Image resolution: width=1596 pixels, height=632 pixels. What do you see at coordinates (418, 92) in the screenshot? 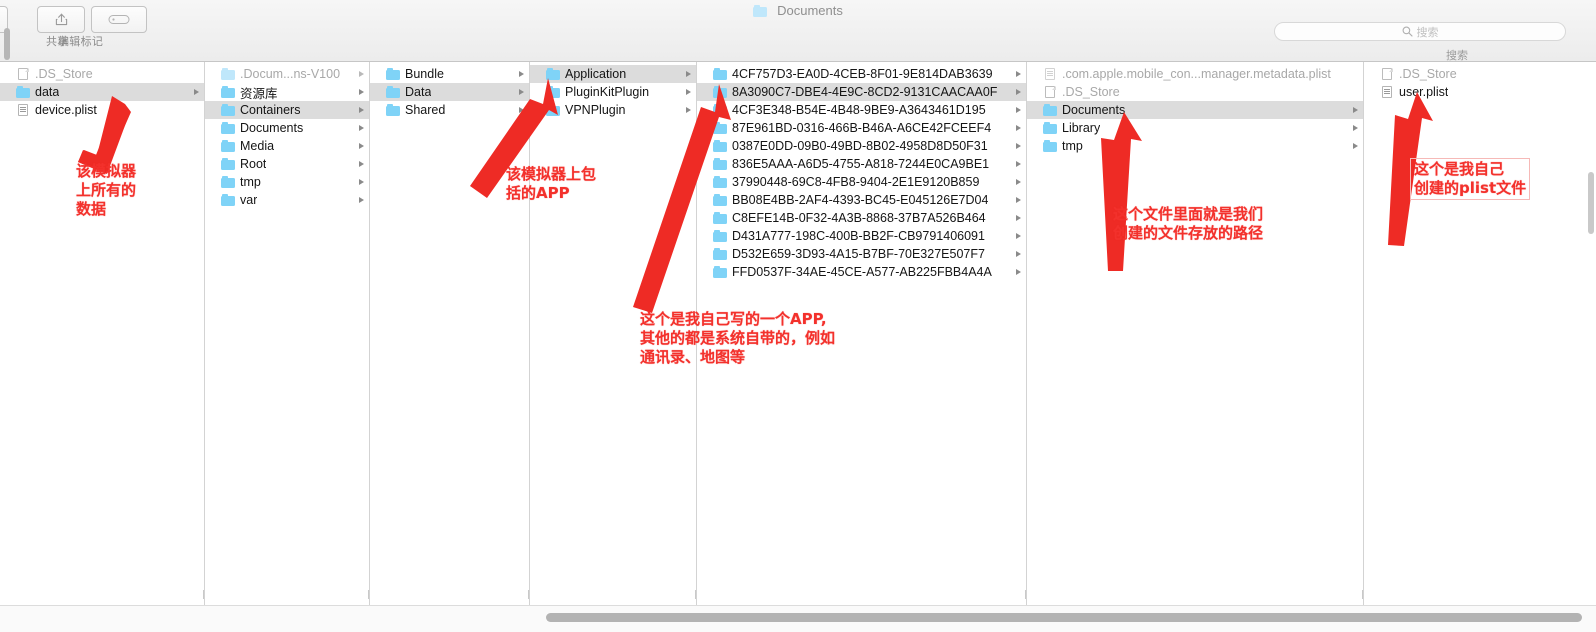
I see `list-item-label: Data` at bounding box center [418, 92].